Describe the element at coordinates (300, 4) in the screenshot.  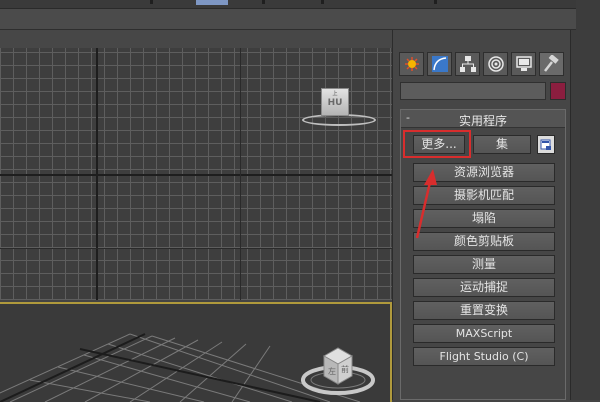
I see `menu-bar` at that location.